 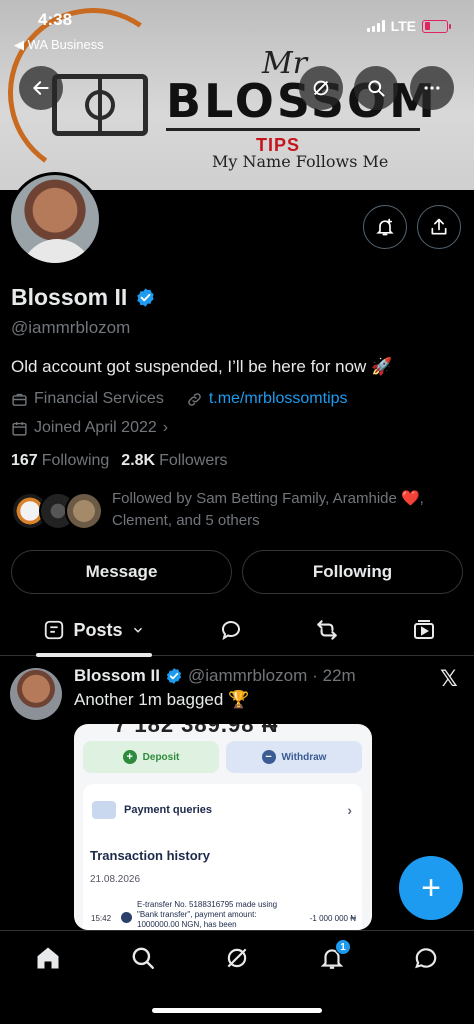 I want to click on wallet-icon, so click(x=104, y=810).